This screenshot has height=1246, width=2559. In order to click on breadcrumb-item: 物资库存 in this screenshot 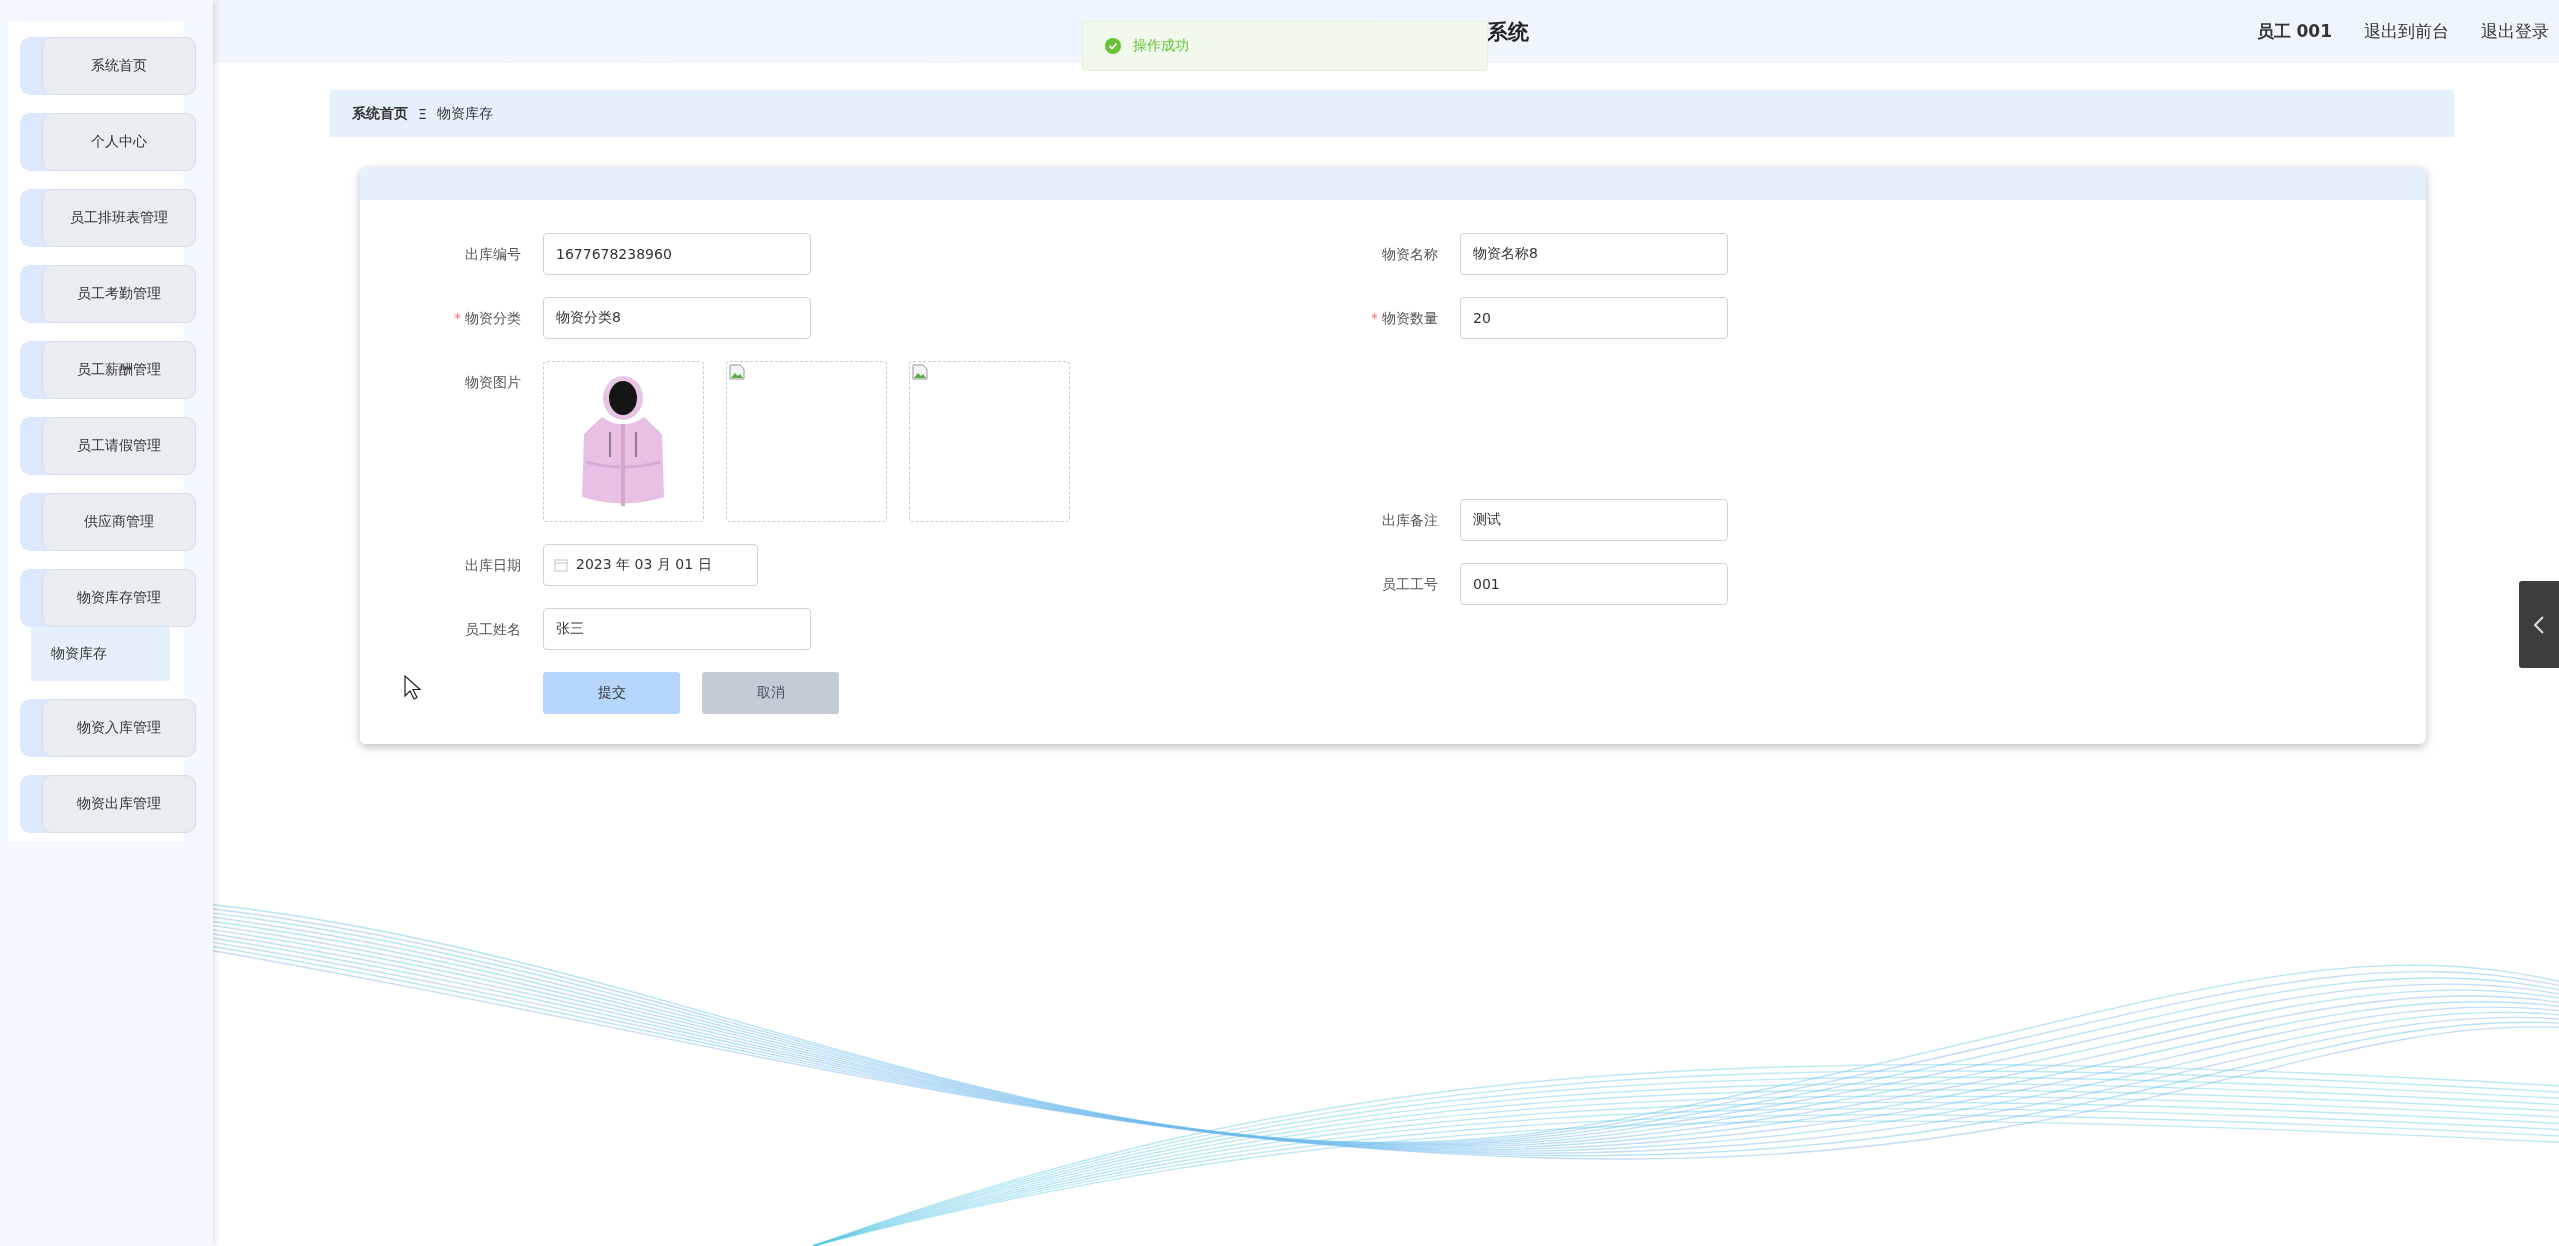, I will do `click(464, 113)`.